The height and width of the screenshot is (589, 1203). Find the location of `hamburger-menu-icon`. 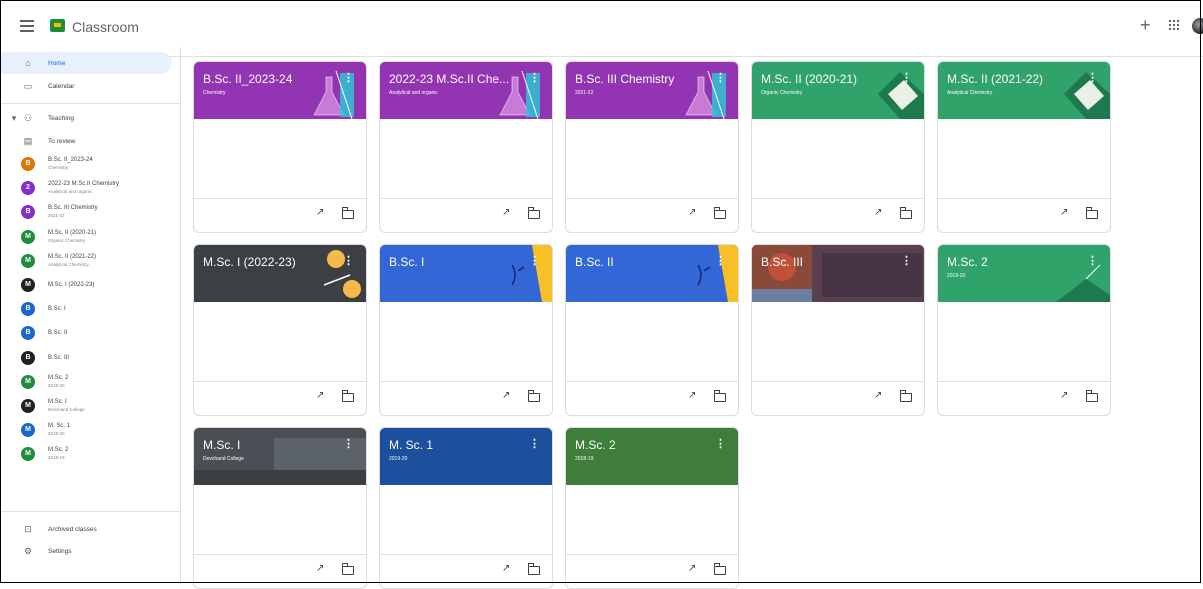

hamburger-menu-icon is located at coordinates (27, 26).